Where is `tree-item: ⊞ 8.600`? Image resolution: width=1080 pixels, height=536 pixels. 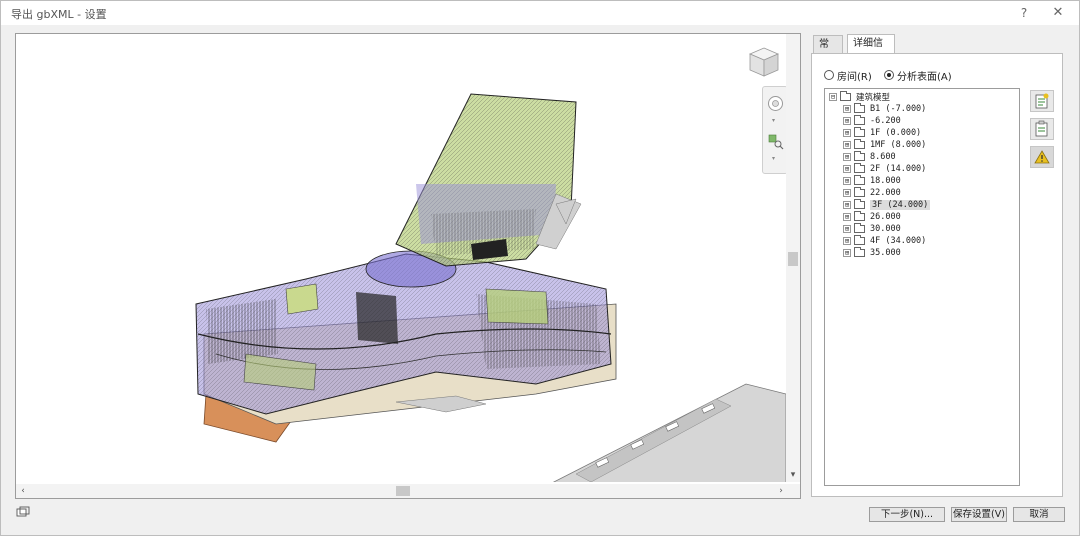 tree-item: ⊞ 8.600 is located at coordinates (869, 157).